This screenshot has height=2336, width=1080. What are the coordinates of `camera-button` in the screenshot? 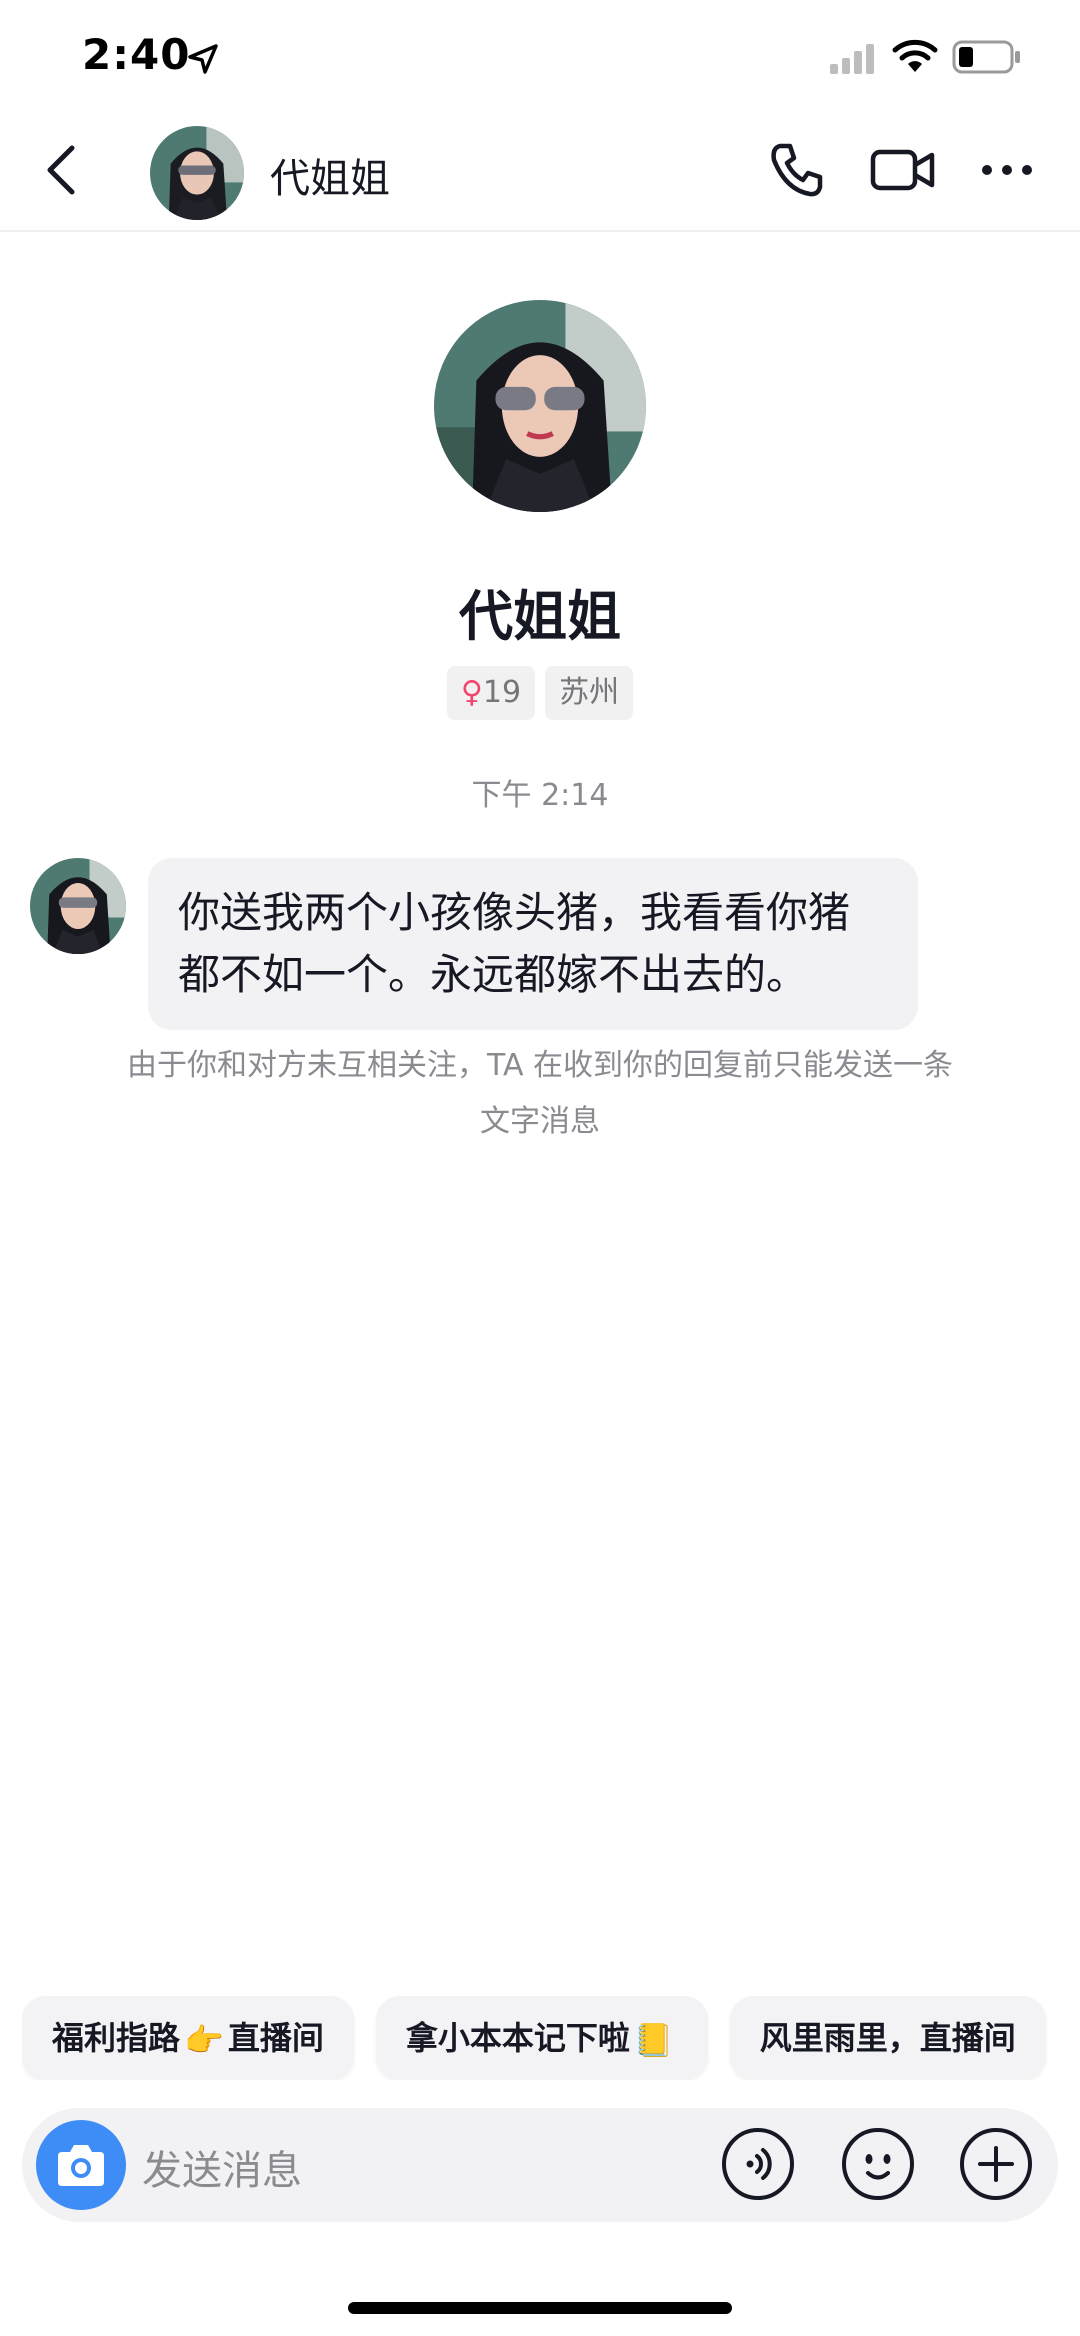 It's located at (81, 2165).